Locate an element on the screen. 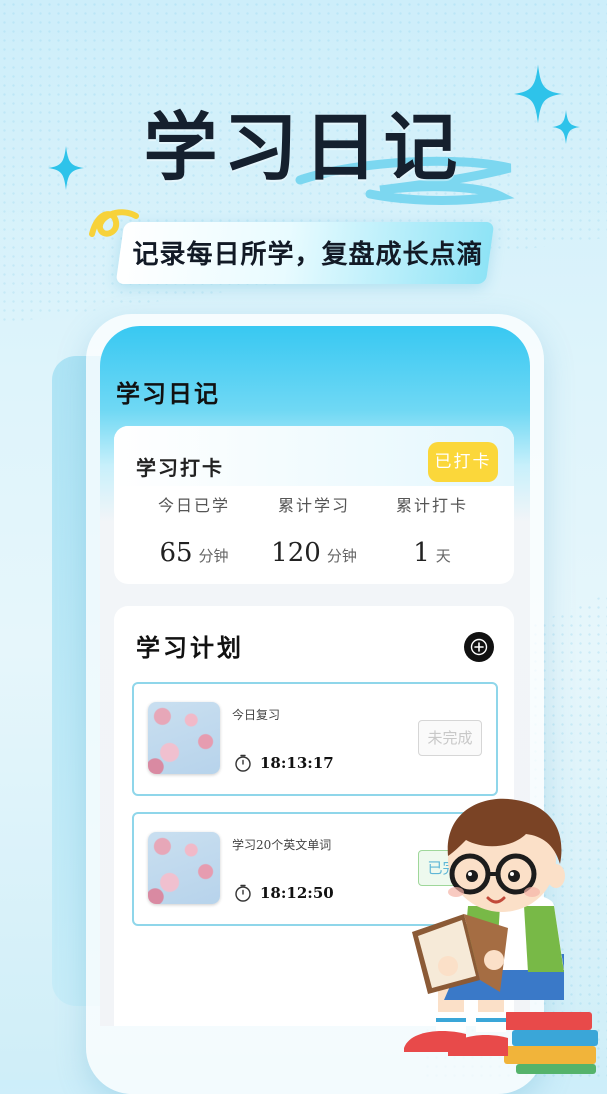 The width and height of the screenshot is (607, 1094). task-item: 今日复习 18:13:17 未完成 is located at coordinates (315, 739).